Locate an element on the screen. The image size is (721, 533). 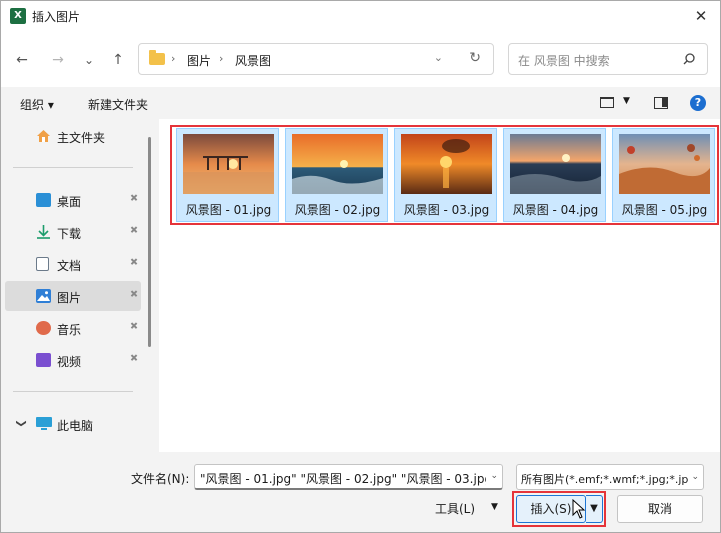
recent-locations-button: ⌄ is located at coordinates (89, 60).